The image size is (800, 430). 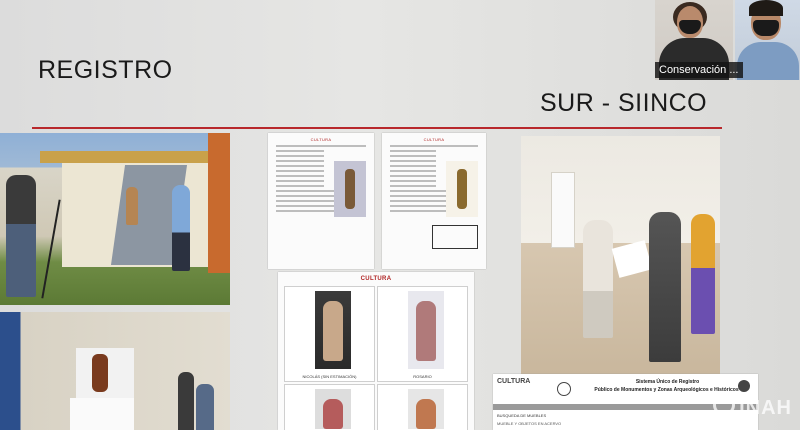 I want to click on title-divider, so click(x=377, y=128).